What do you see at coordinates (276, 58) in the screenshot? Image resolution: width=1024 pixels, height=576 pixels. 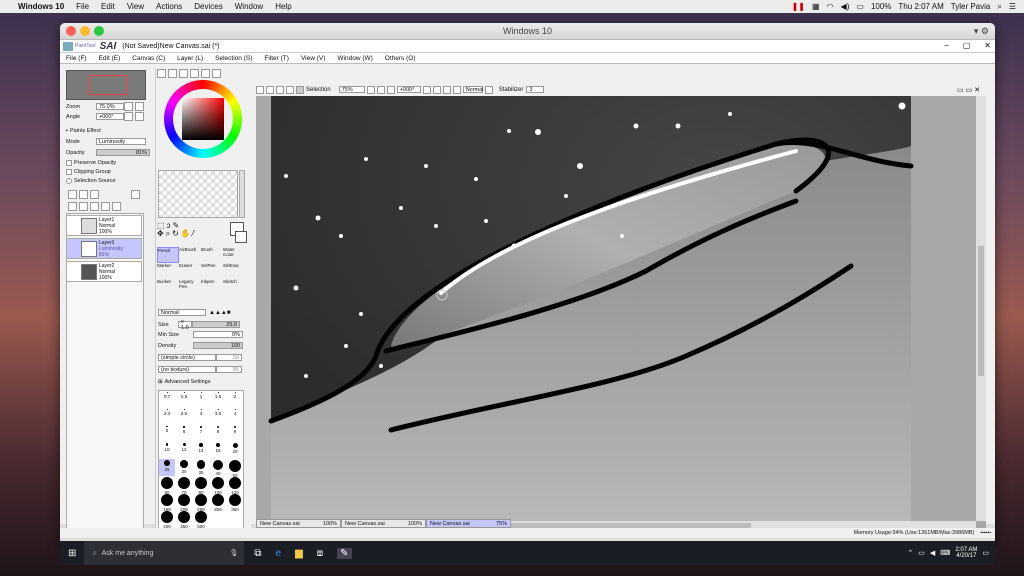 I see `sai-menu-filter: Filter (T)` at bounding box center [276, 58].